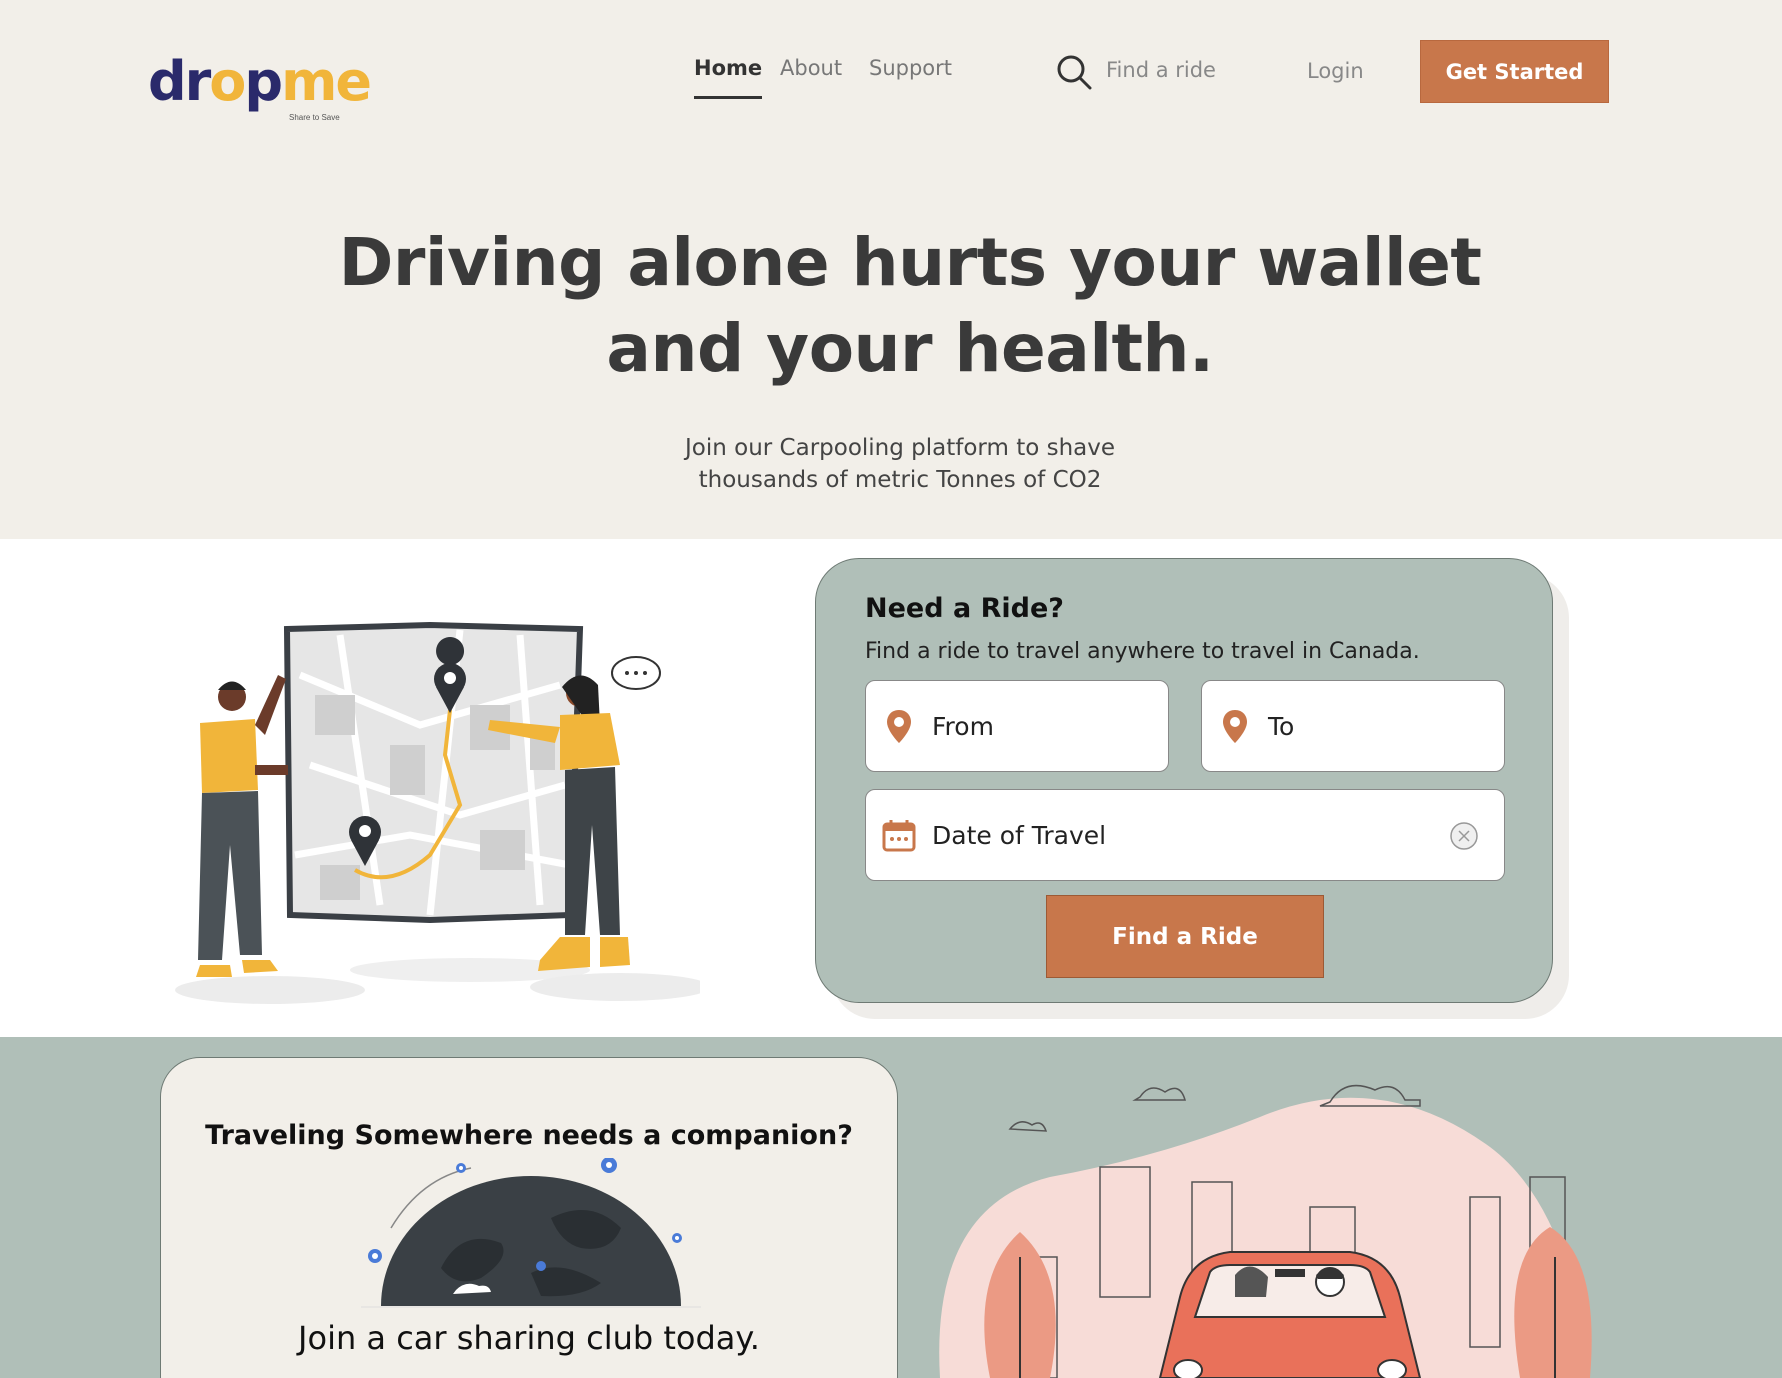 The width and height of the screenshot is (1782, 1378). I want to click on clear-icon, so click(1464, 836).